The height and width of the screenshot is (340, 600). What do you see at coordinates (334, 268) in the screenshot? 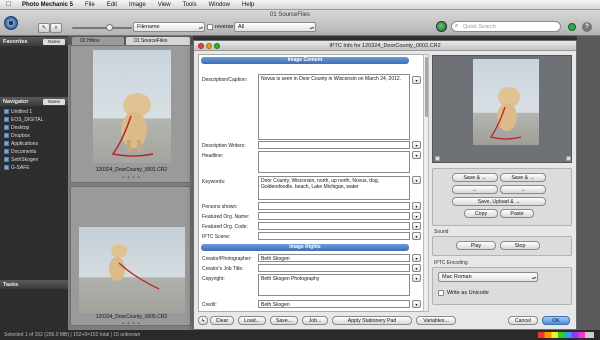
I see `job-title-field` at bounding box center [334, 268].